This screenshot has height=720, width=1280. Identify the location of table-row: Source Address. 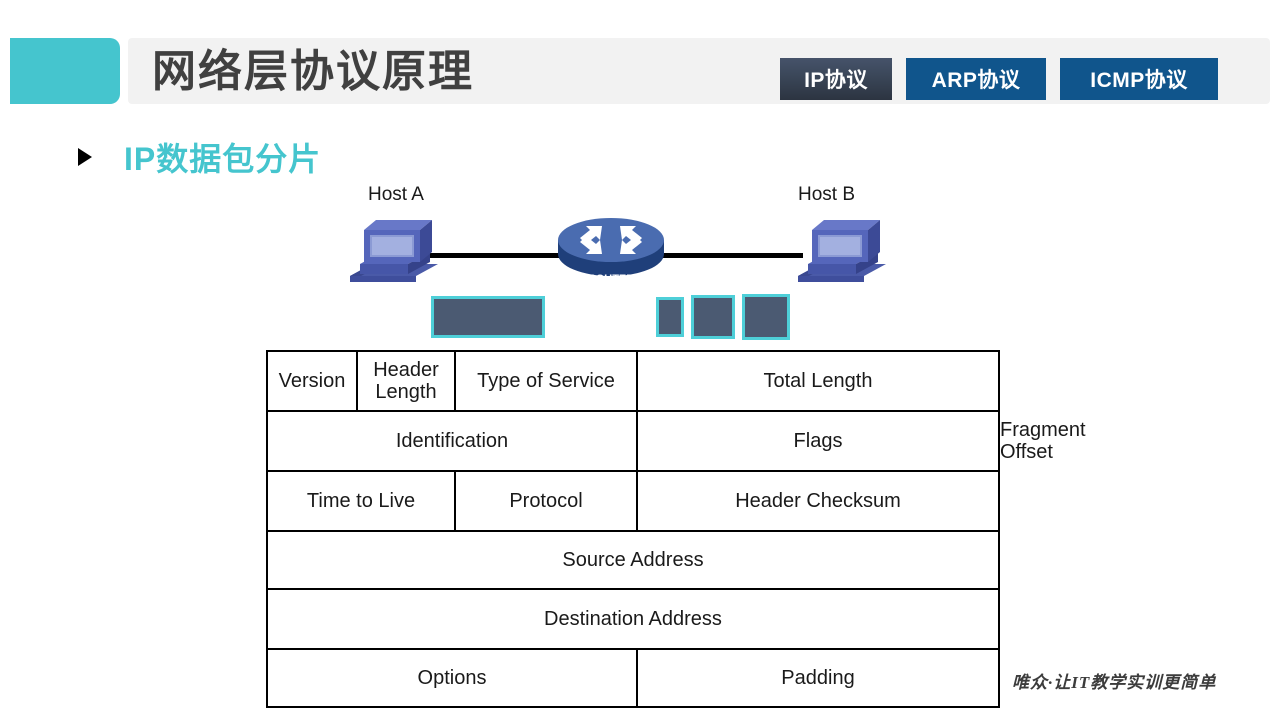
(633, 560).